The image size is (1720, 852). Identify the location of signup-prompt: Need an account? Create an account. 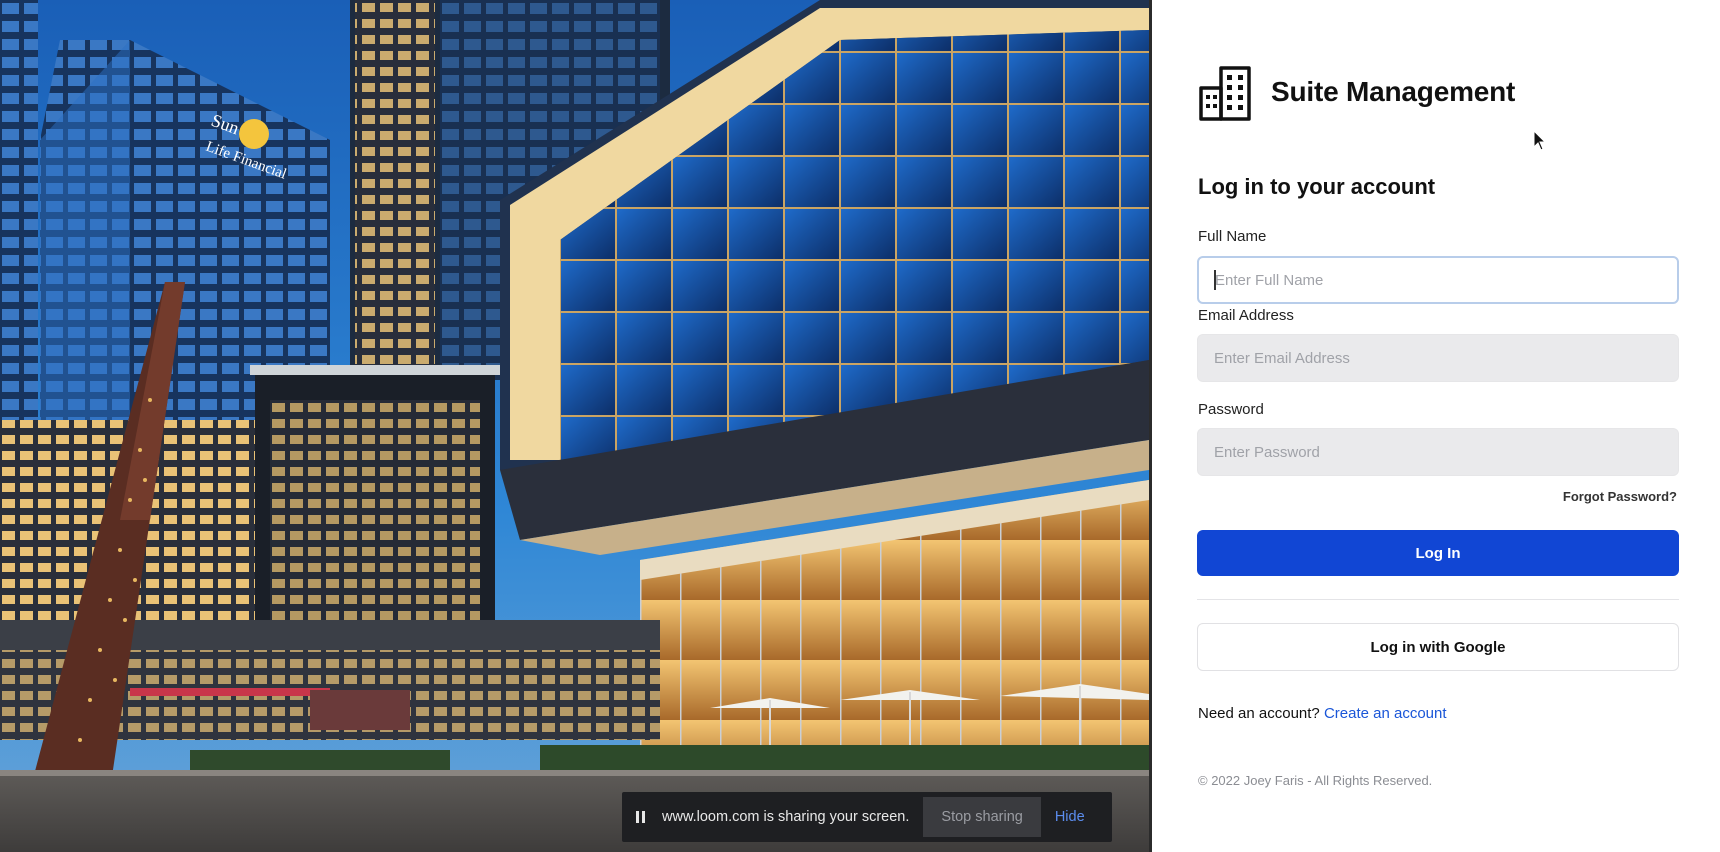
(1322, 713).